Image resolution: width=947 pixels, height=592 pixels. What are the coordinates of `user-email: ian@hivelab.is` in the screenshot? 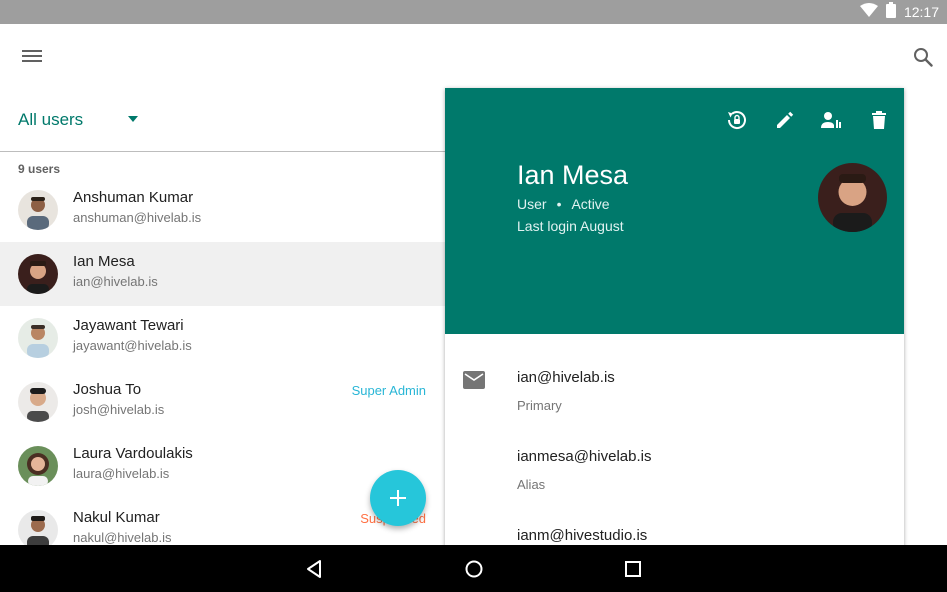 It's located at (115, 281).